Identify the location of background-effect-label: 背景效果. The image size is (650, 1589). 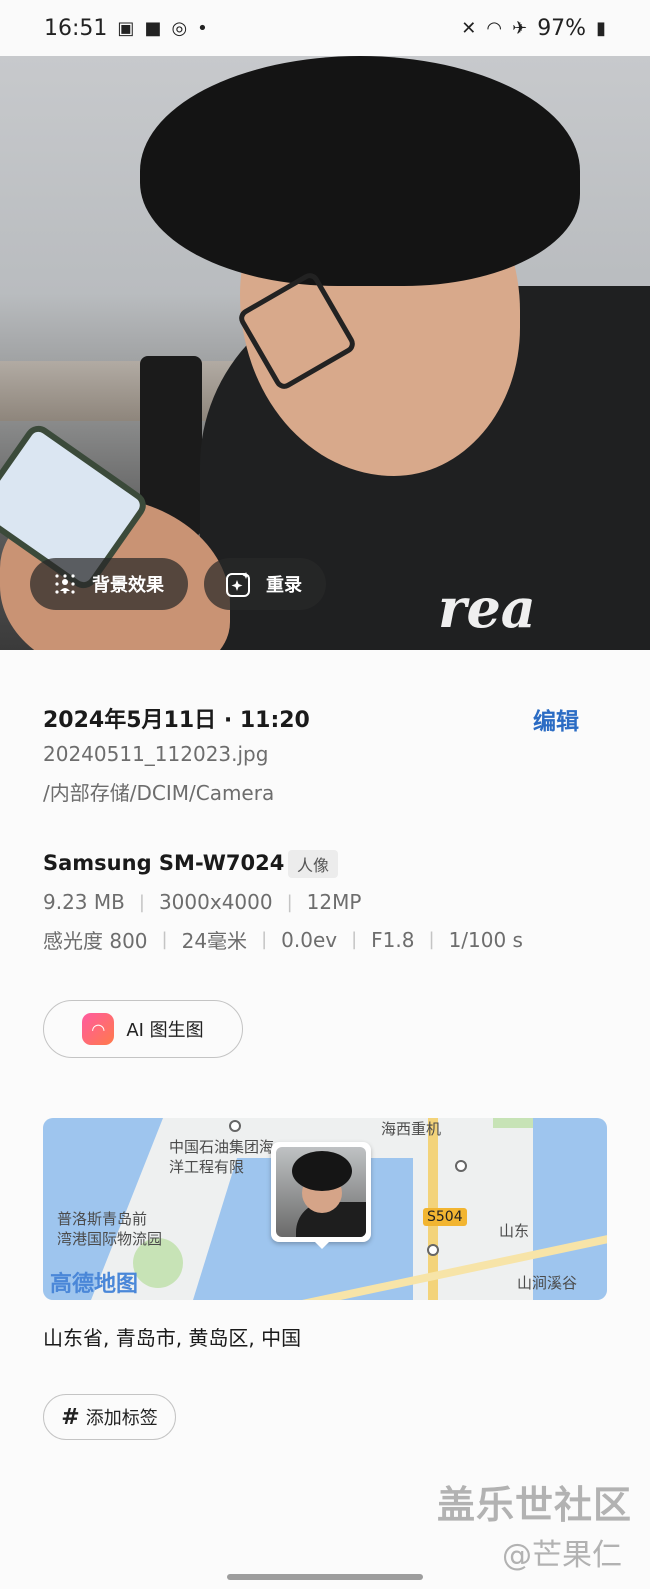
(128, 585).